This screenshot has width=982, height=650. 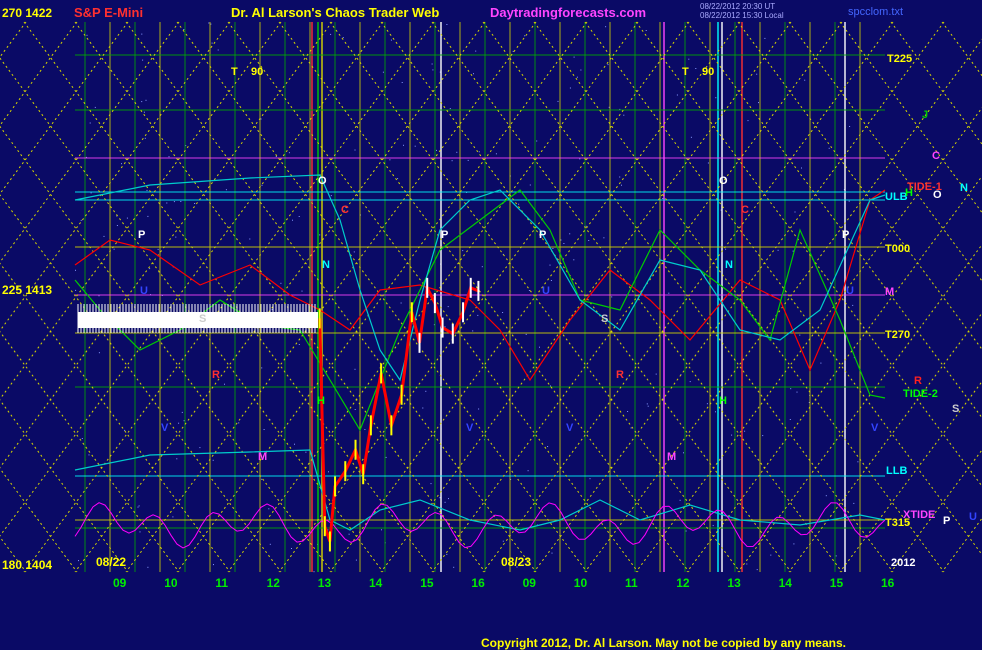 What do you see at coordinates (216, 375) in the screenshot?
I see `chart-marker: R` at bounding box center [216, 375].